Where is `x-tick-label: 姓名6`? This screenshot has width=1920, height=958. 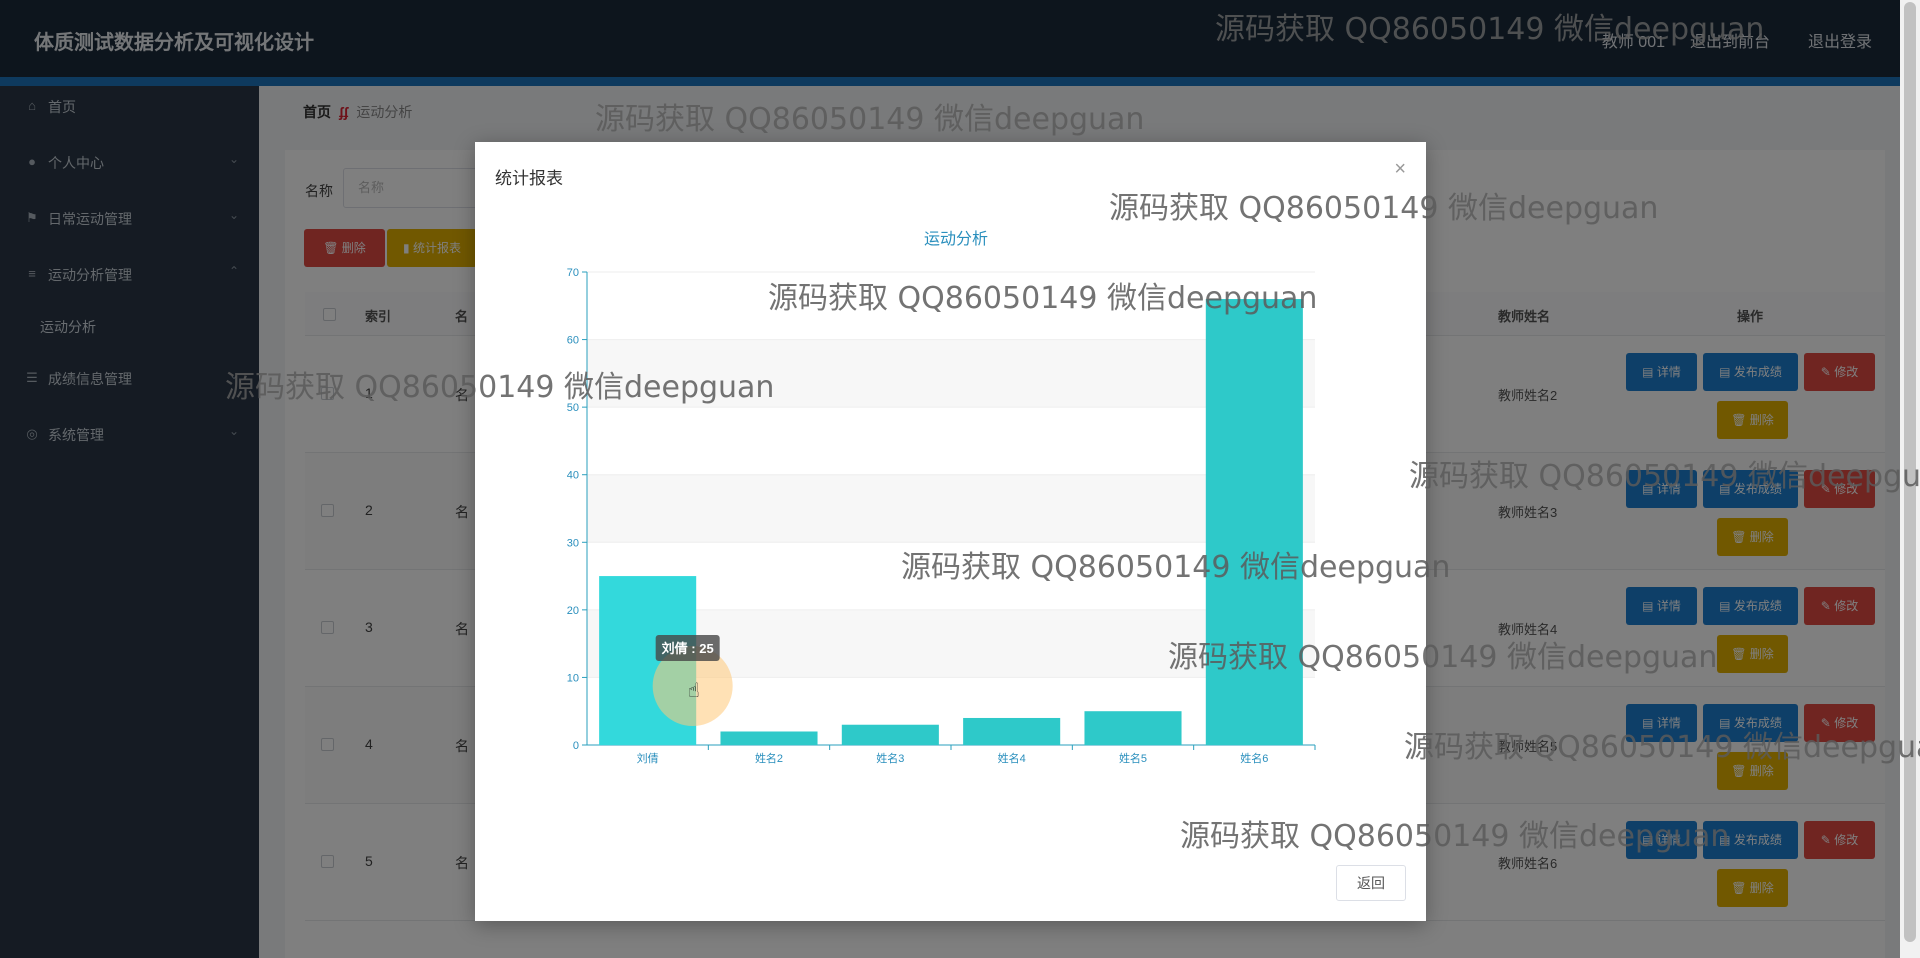
x-tick-label: 姓名6 is located at coordinates (1254, 758).